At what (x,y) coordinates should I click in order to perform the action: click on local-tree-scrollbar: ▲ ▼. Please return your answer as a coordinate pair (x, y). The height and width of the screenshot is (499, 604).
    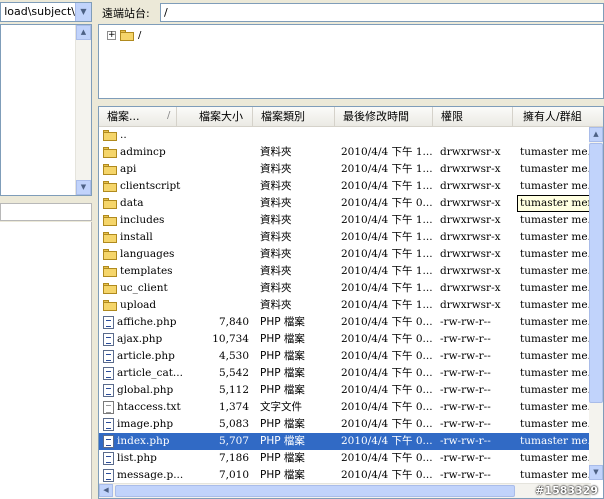
    Looking at the image, I should click on (83, 110).